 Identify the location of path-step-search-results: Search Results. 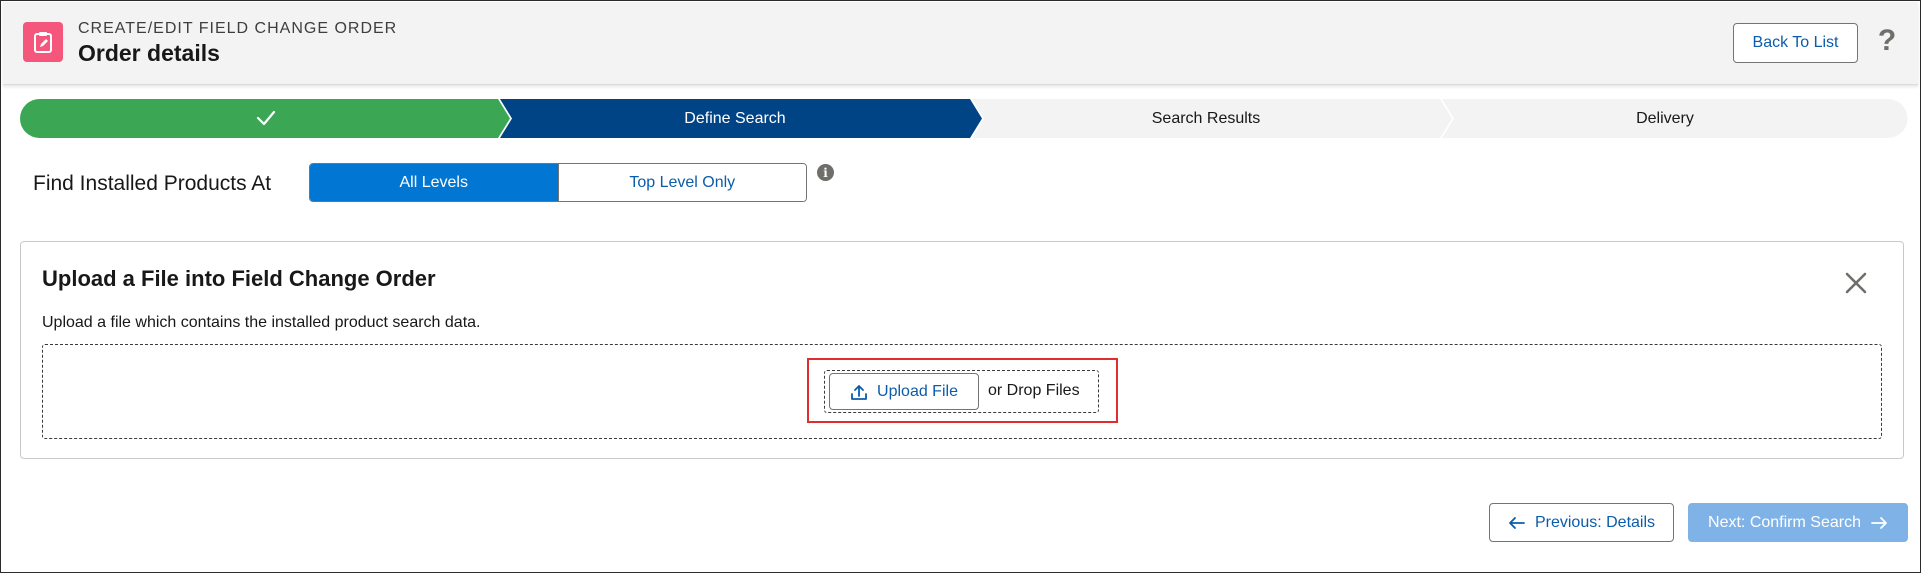
(1206, 118).